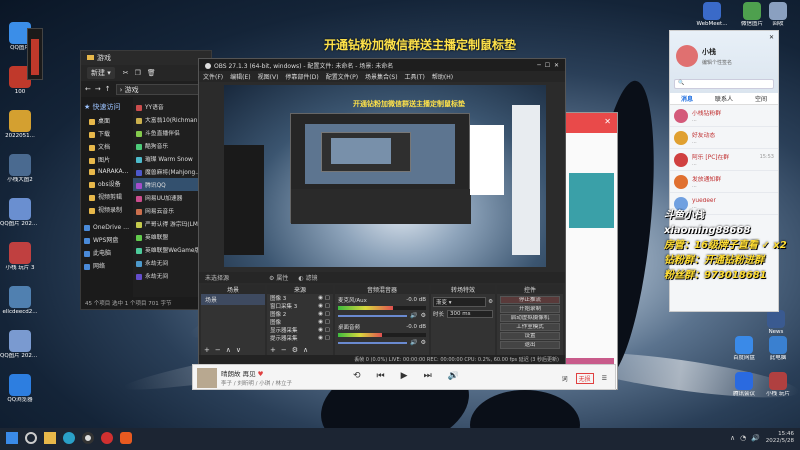  Describe the element at coordinates (300, 322) in the screenshot. I see `source-item: 图像 ◉ ▢` at that location.